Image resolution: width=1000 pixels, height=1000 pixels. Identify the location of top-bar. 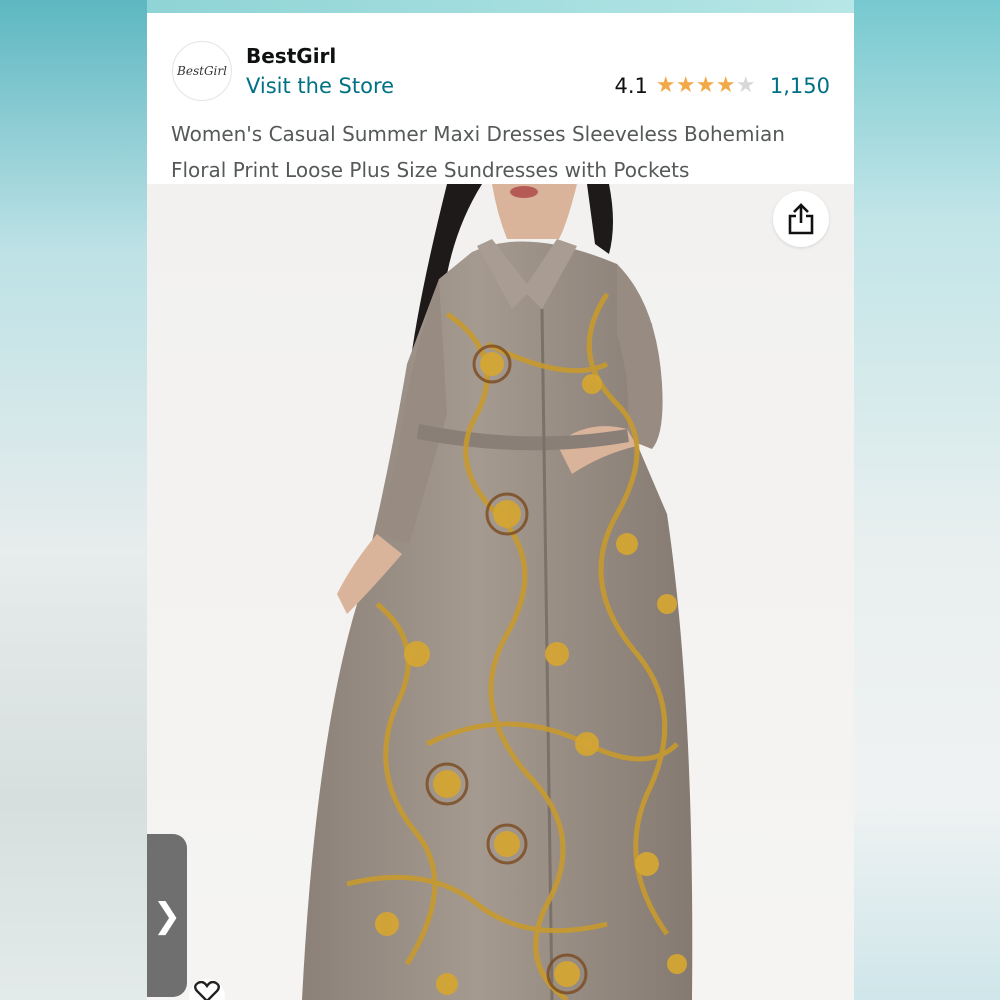
(500, 6).